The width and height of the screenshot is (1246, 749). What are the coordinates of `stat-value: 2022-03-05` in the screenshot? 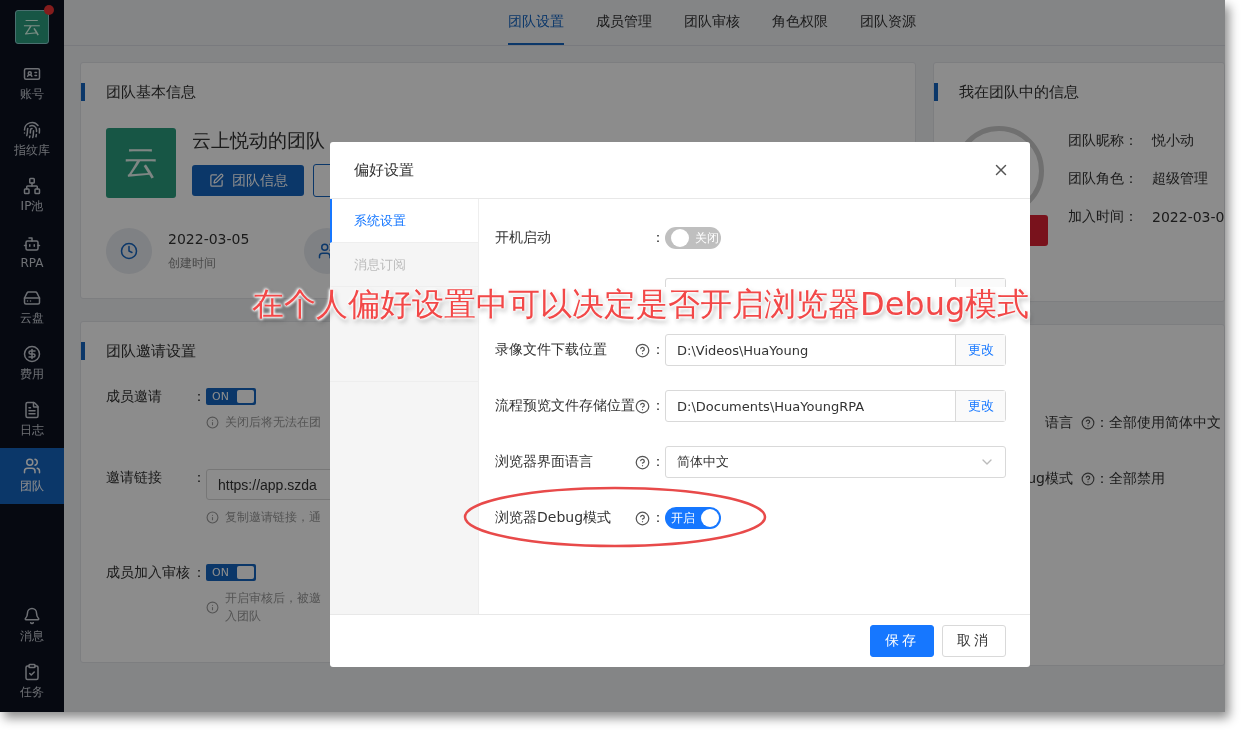 It's located at (209, 238).